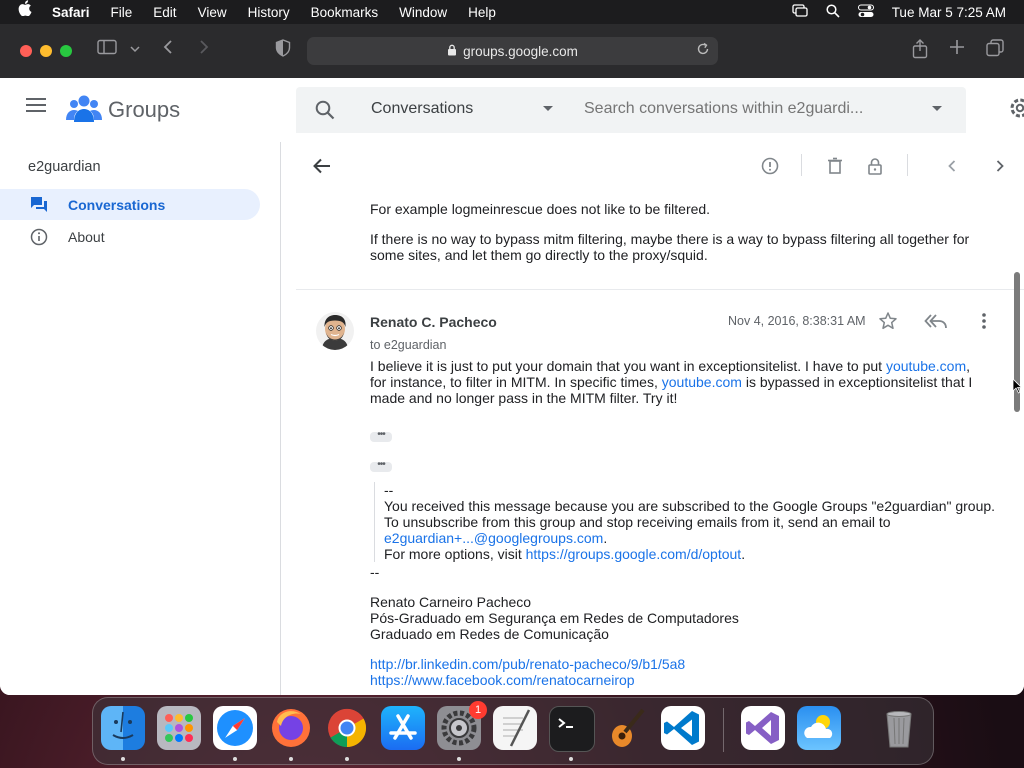 This screenshot has width=1024, height=768. Describe the element at coordinates (703, 50) in the screenshot. I see `reload-icon` at that location.